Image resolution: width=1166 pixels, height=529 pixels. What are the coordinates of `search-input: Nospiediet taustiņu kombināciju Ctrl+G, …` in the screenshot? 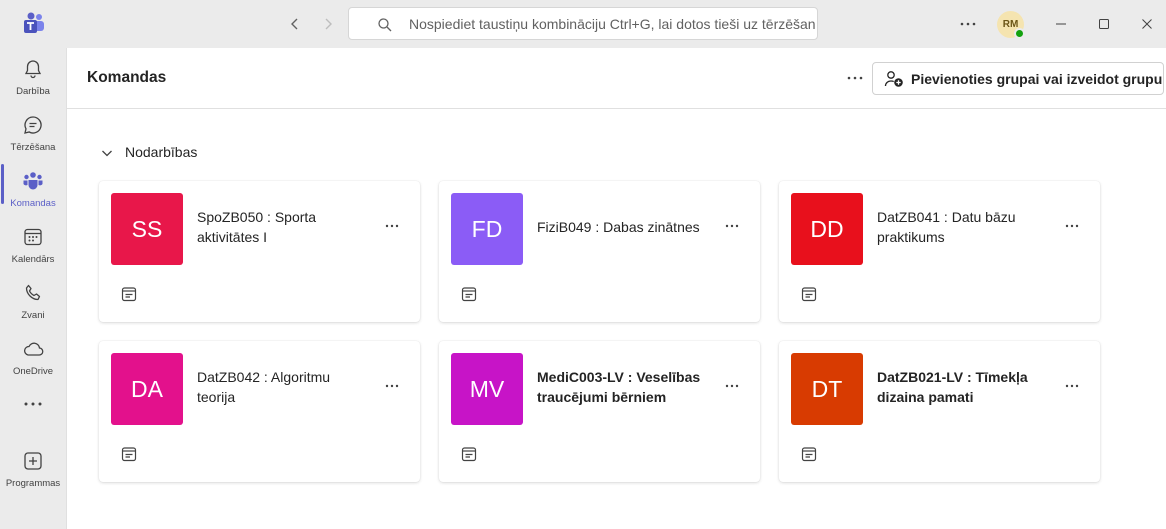 It's located at (583, 23).